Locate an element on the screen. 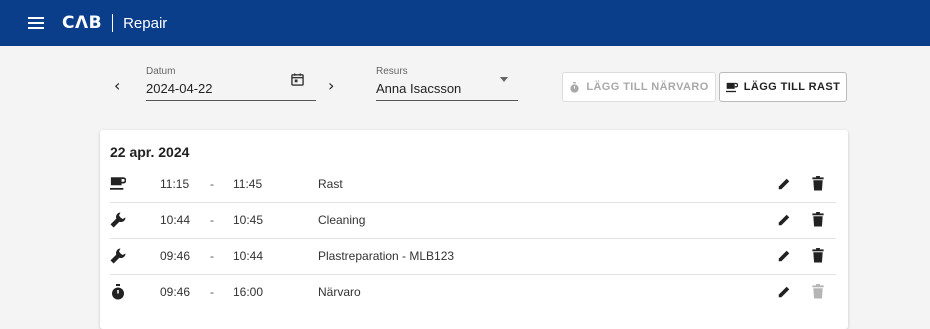 This screenshot has width=930, height=329. calendar-icon is located at coordinates (297, 82).